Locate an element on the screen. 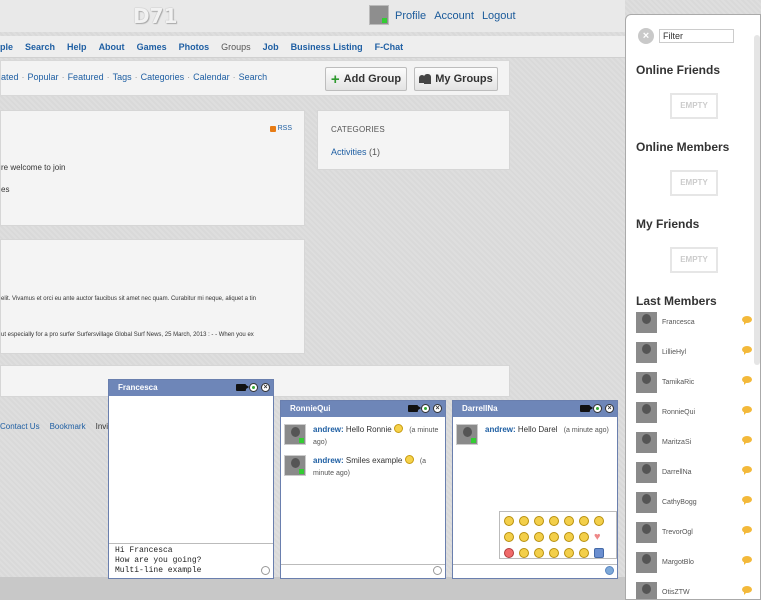  emoji-grin-icon is located at coordinates (524, 521).